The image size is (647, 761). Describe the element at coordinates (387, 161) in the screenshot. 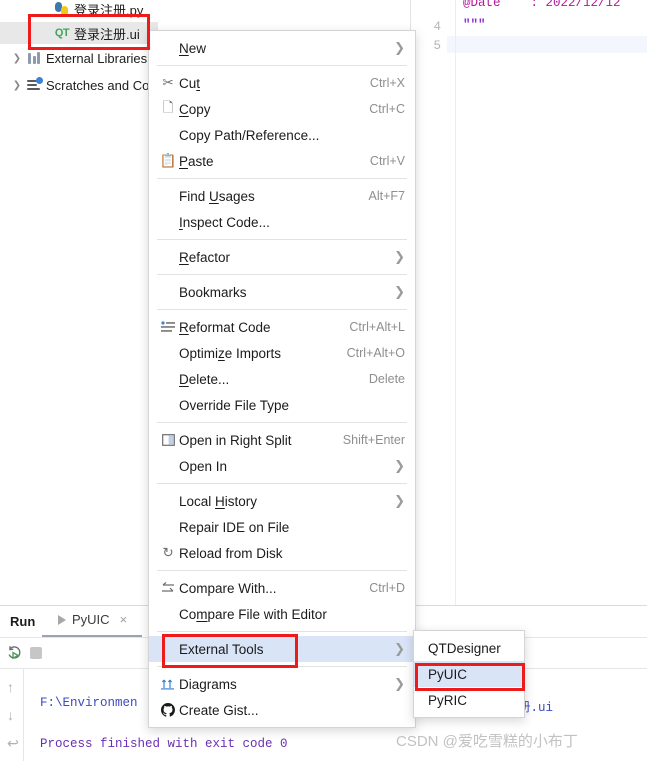

I see `menu-item-shortcut: Ctrl+V` at that location.